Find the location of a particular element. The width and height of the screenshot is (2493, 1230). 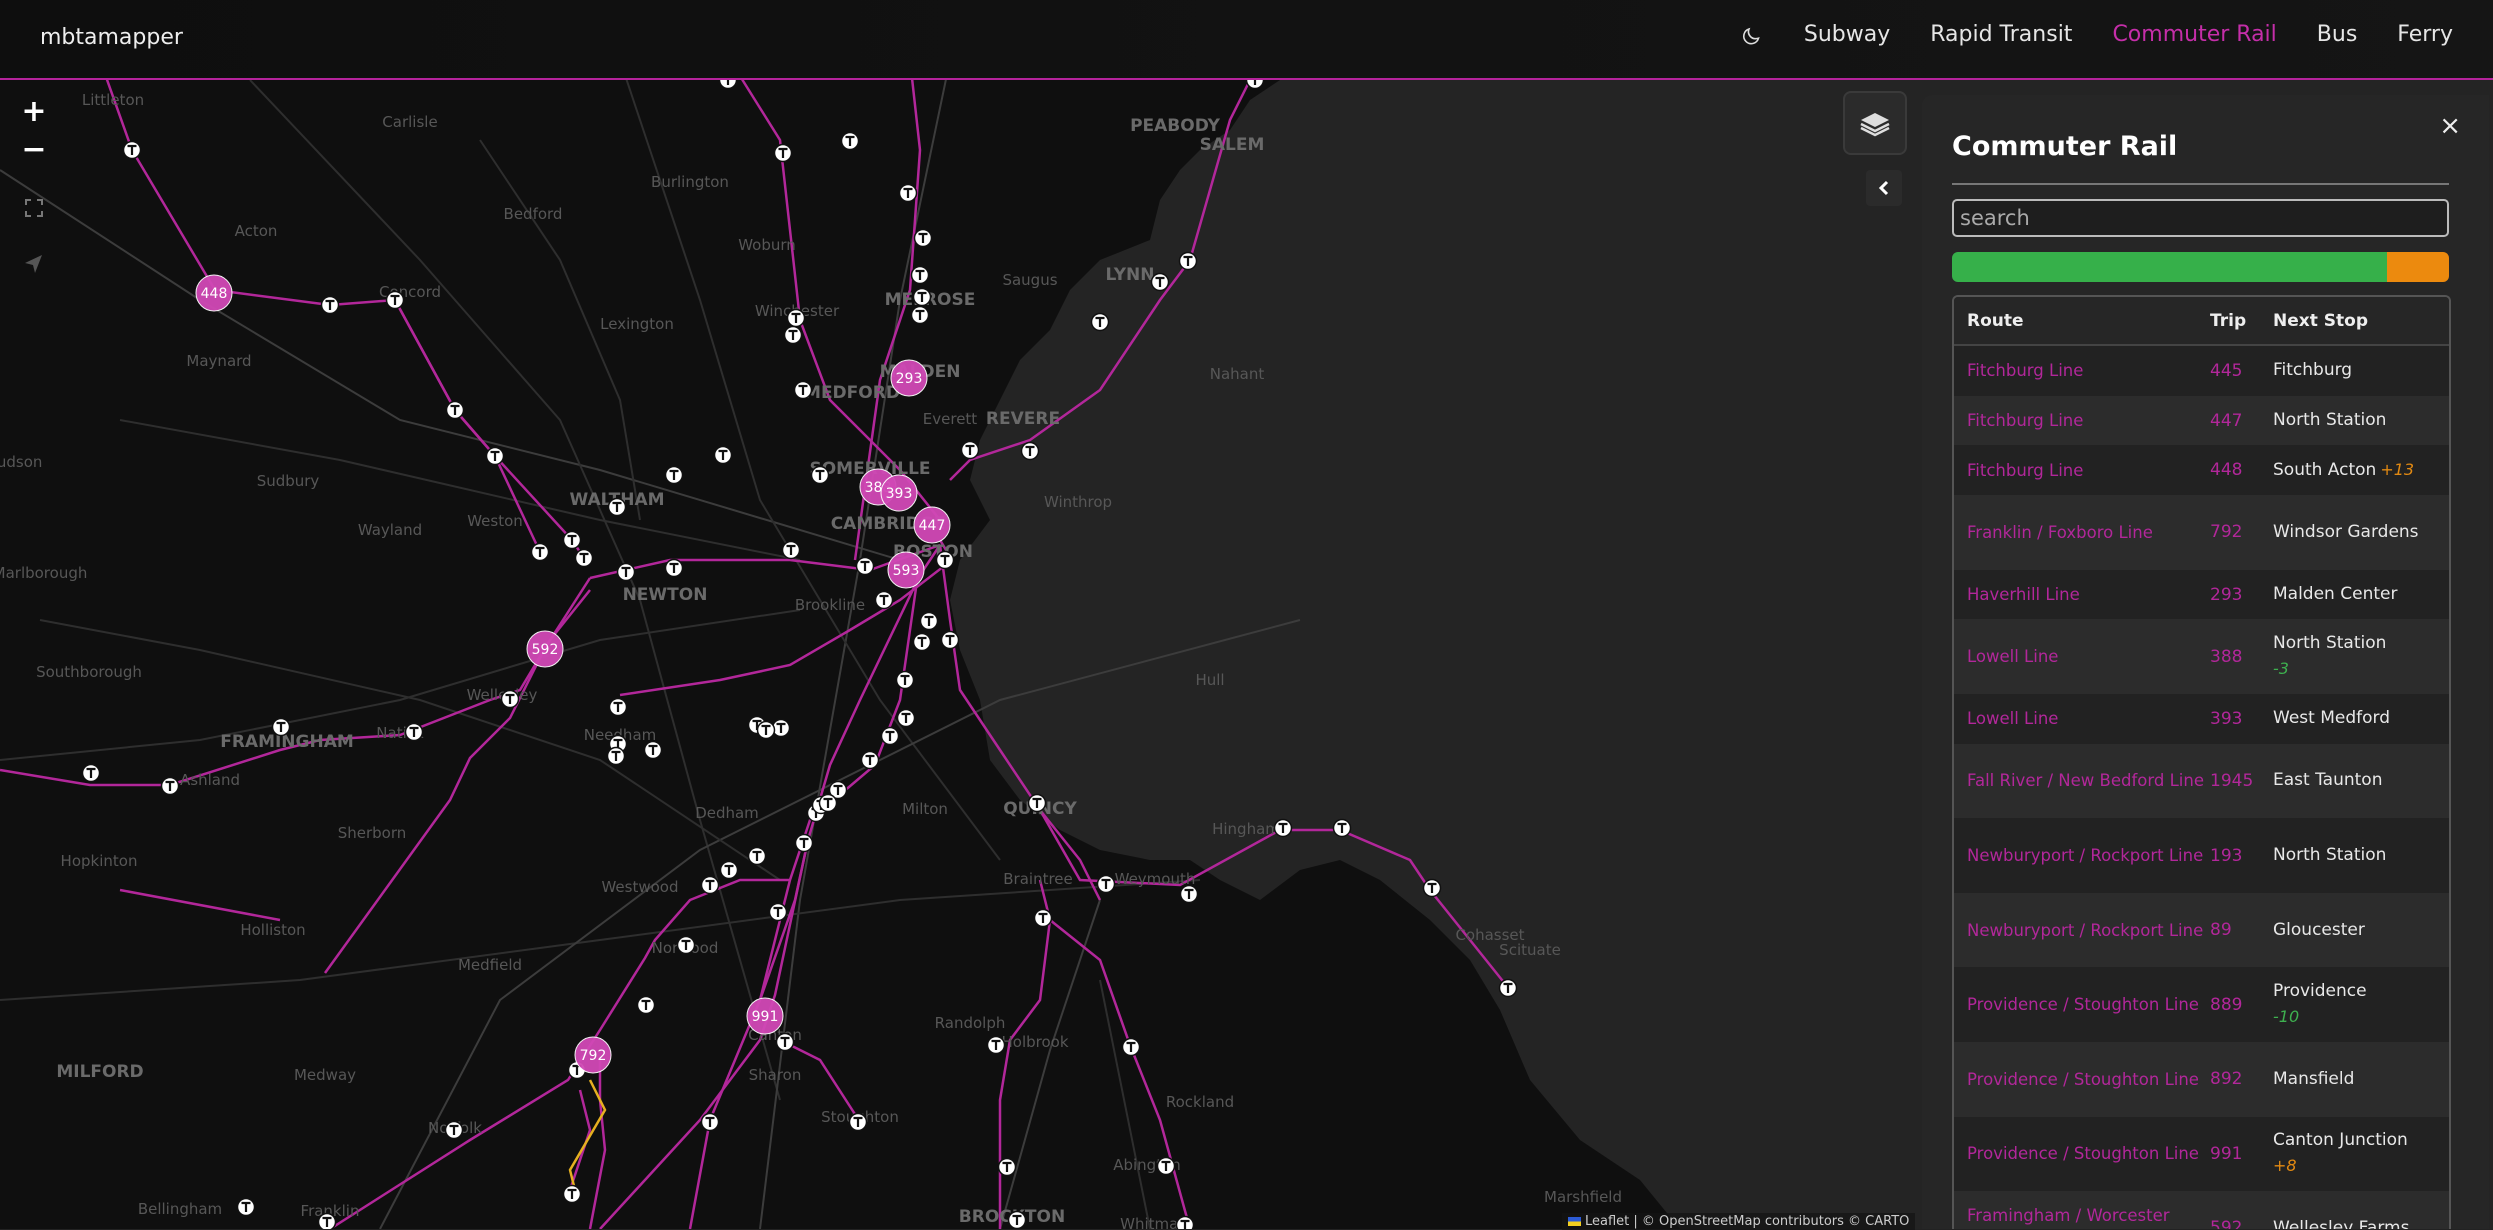

layers-button is located at coordinates (1875, 123).